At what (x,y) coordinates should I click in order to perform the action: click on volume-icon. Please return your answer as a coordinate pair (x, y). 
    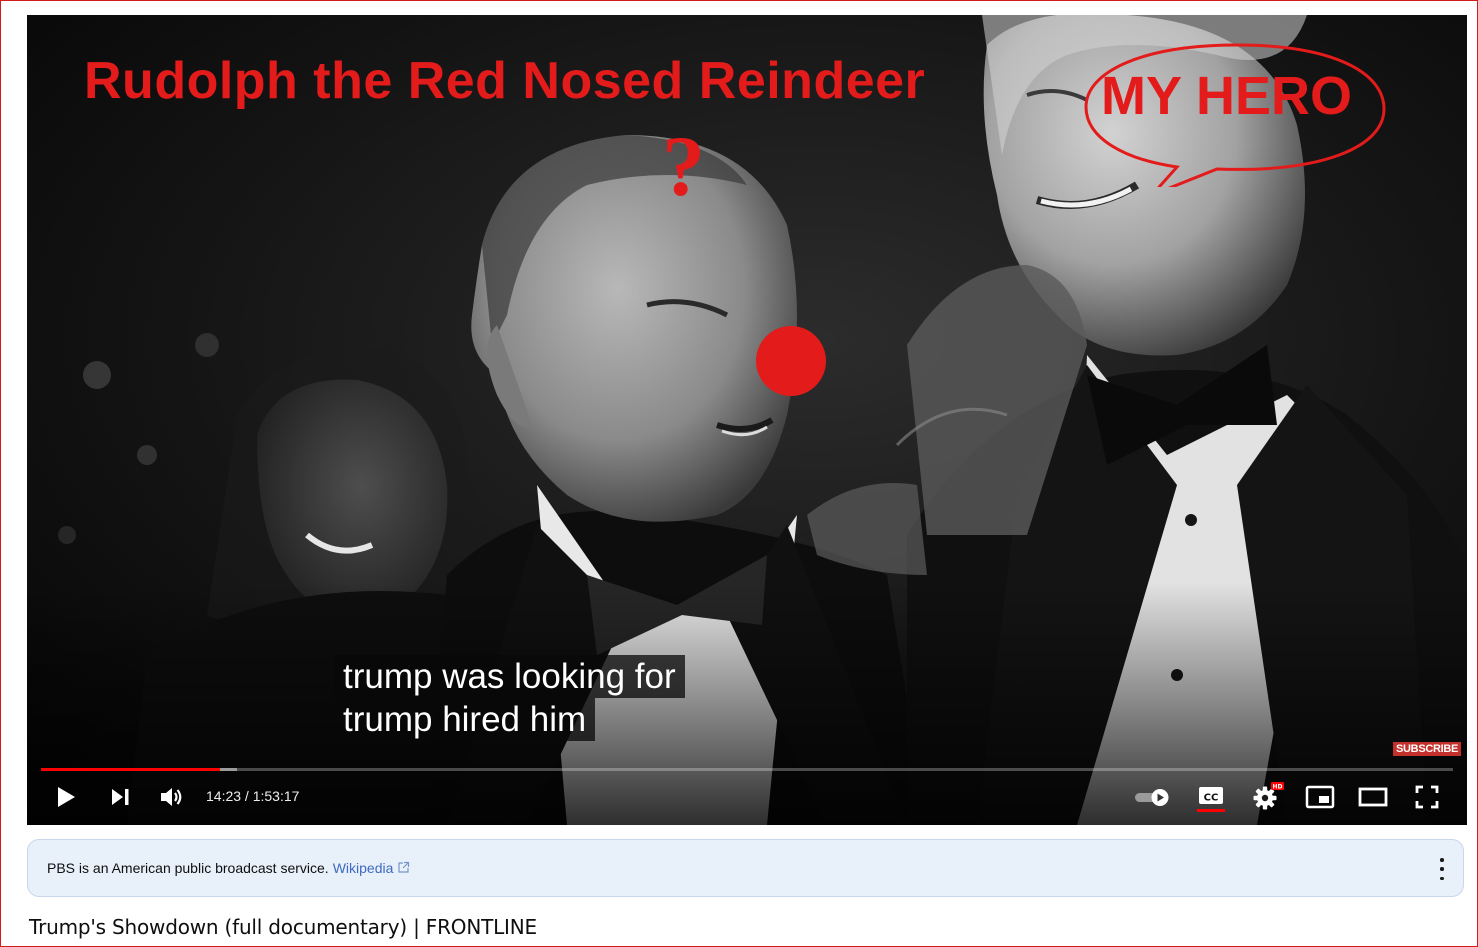
    Looking at the image, I should click on (171, 797).